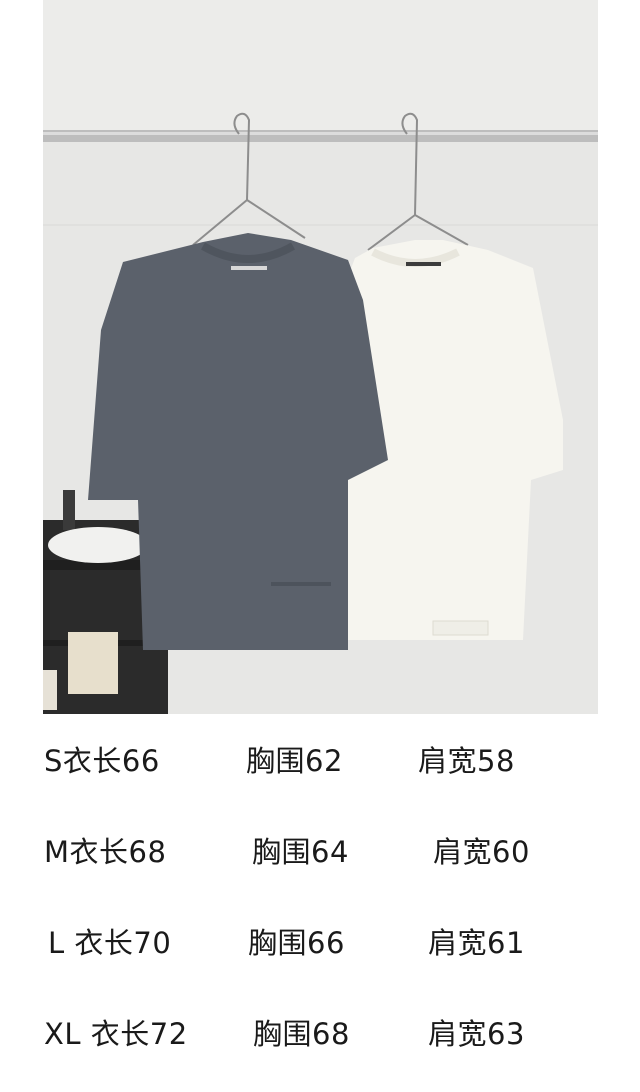  What do you see at coordinates (110, 943) in the screenshot?
I see `size-label-l: L 衣长70` at bounding box center [110, 943].